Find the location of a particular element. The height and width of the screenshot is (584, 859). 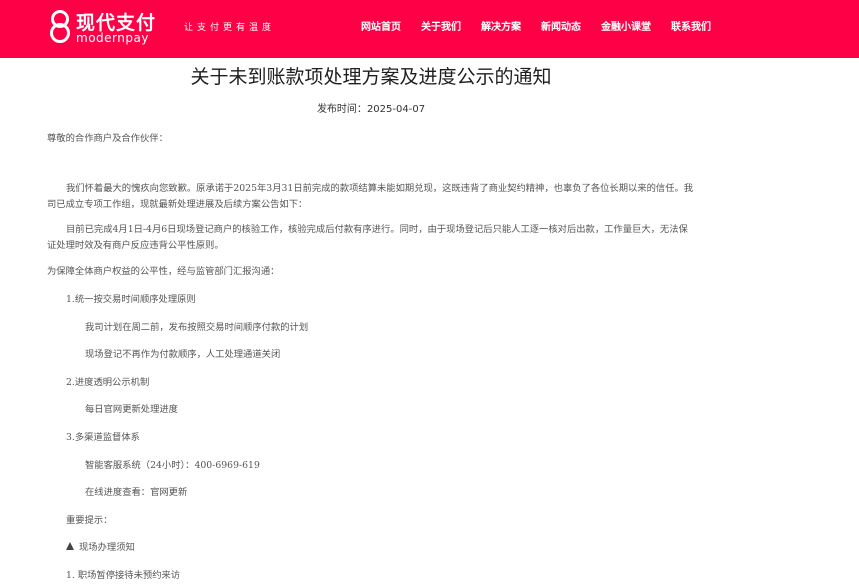

list-item-3a: 智能客服系统（24小时）：400-6969-619 is located at coordinates (172, 465).